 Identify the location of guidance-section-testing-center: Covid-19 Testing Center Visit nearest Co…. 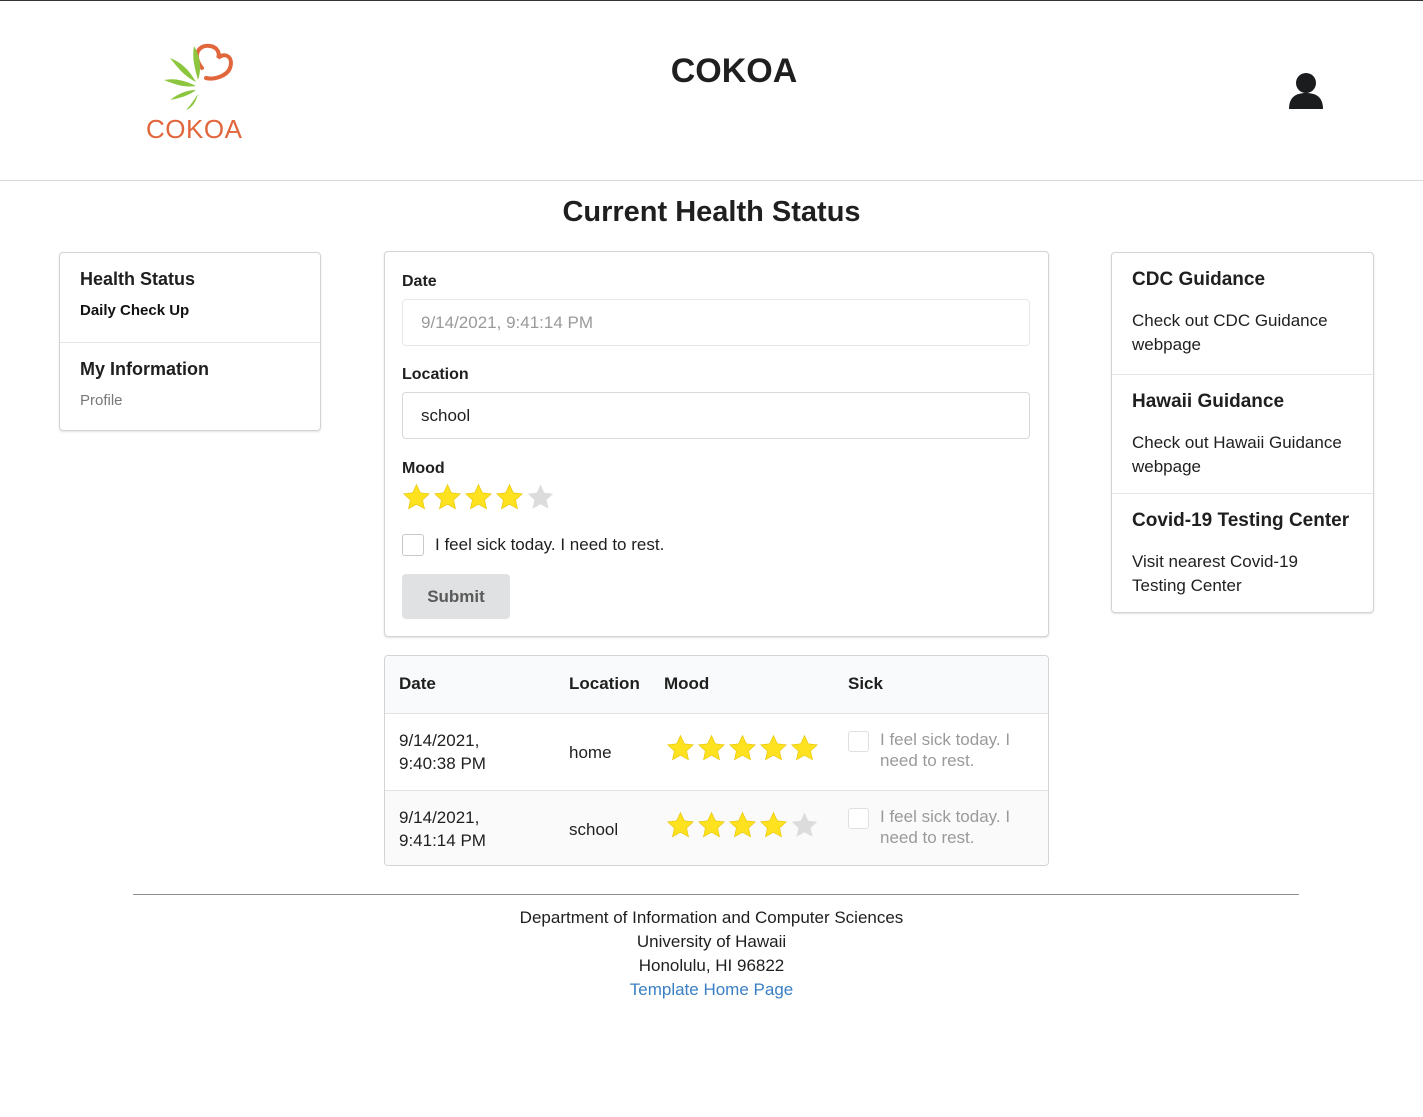
(1243, 553).